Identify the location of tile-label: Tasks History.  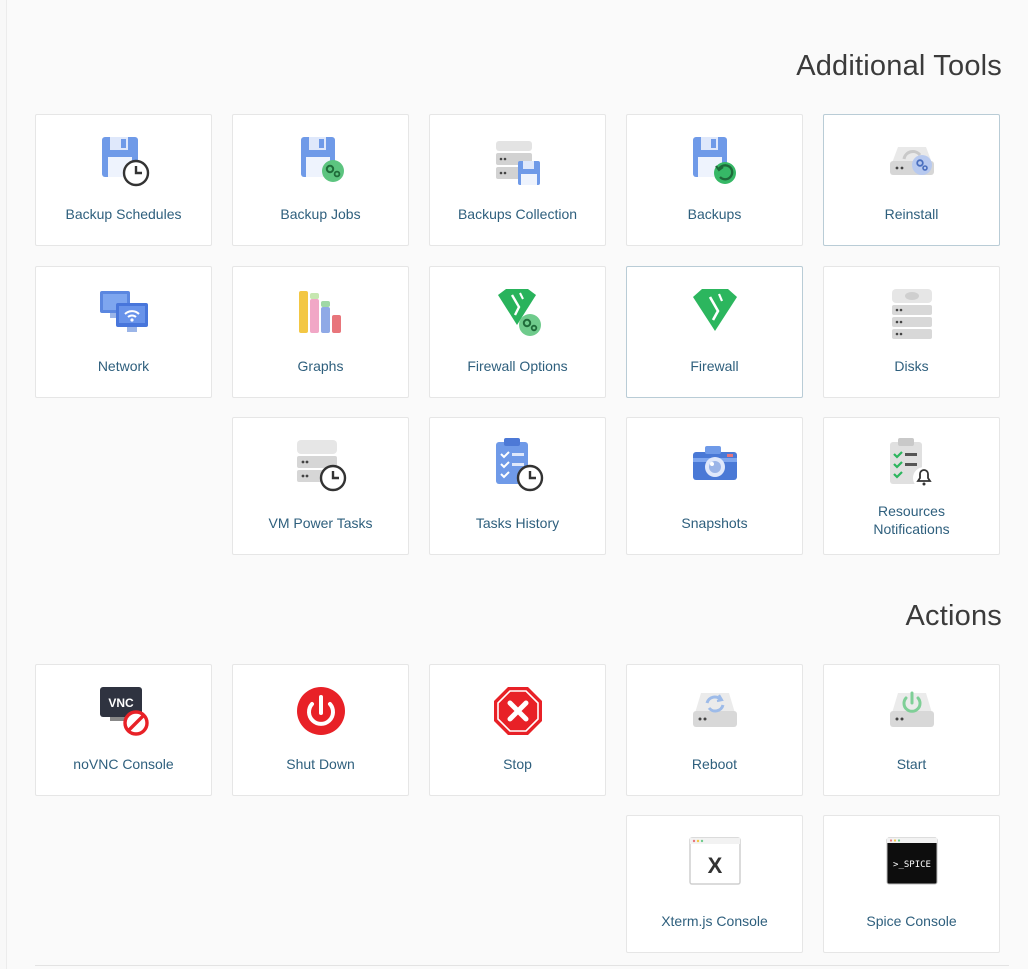
(517, 523).